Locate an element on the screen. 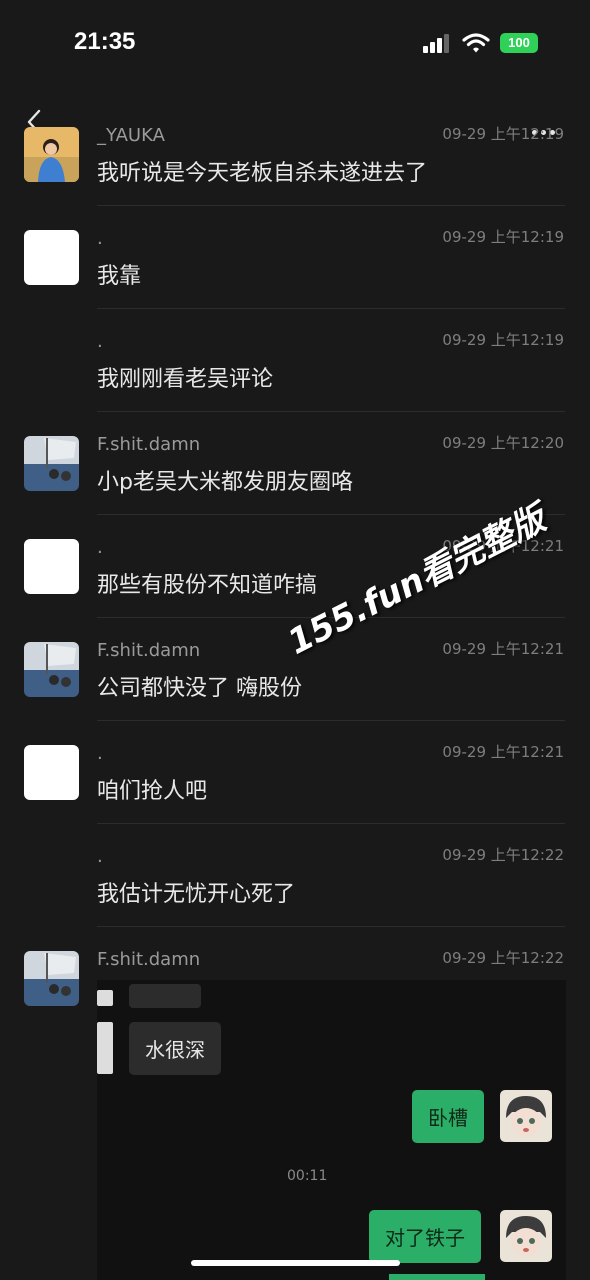  message-text: 小p老吴大米都发朋友圈咯 is located at coordinates (225, 482).